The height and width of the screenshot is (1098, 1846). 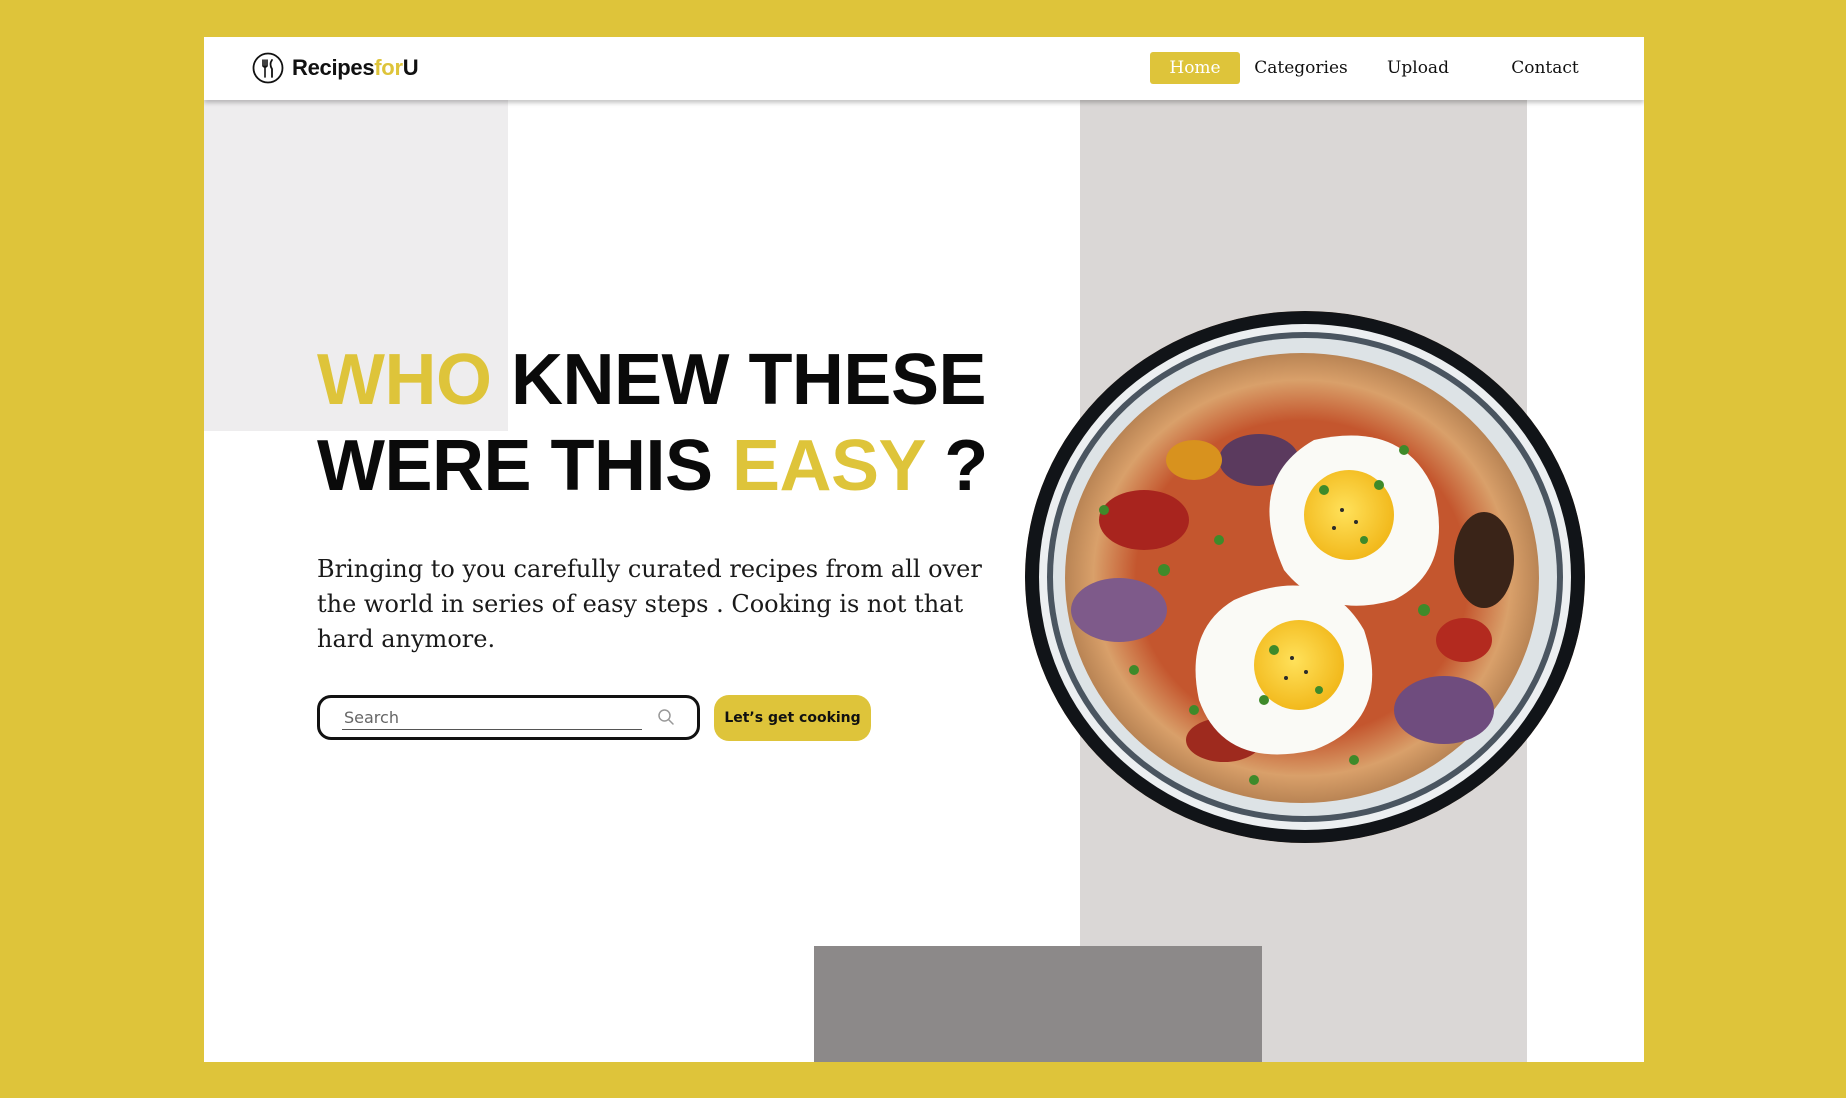 What do you see at coordinates (492, 718) in the screenshot?
I see `search-input` at bounding box center [492, 718].